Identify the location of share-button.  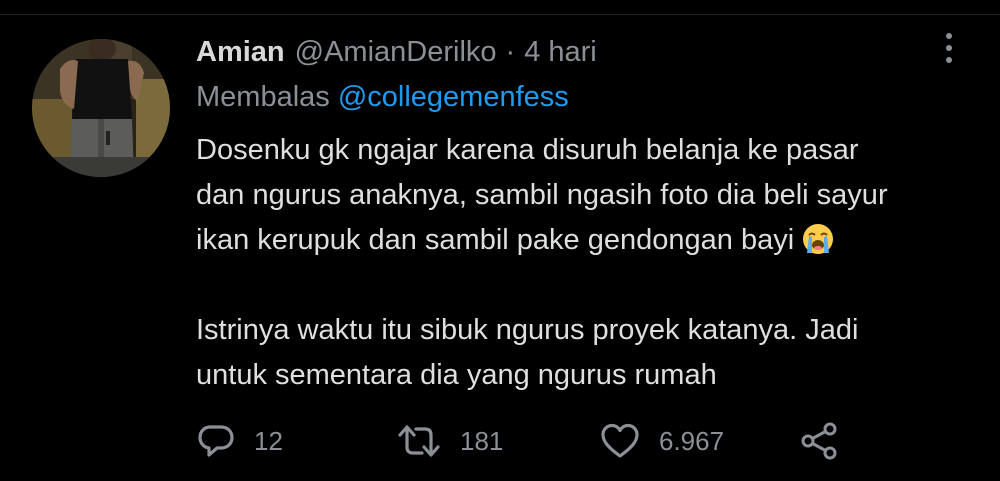
(820, 441).